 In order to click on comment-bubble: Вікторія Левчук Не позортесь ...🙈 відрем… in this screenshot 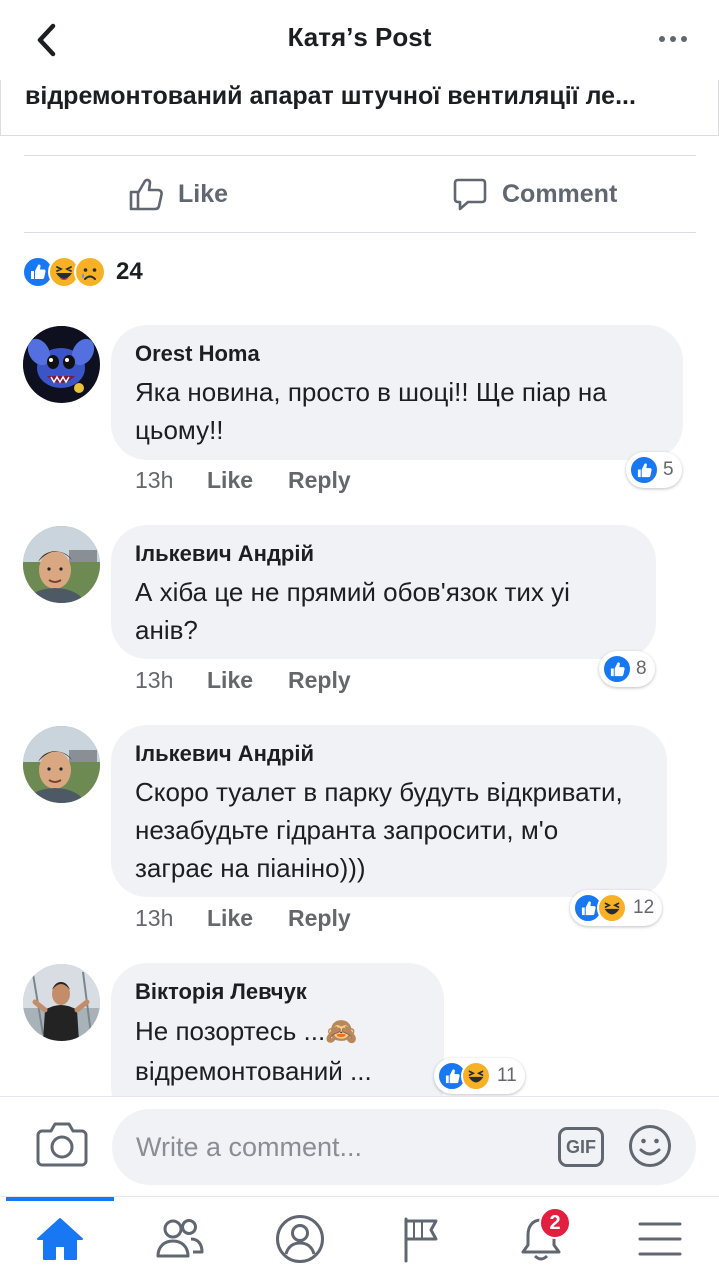, I will do `click(277, 1029)`.